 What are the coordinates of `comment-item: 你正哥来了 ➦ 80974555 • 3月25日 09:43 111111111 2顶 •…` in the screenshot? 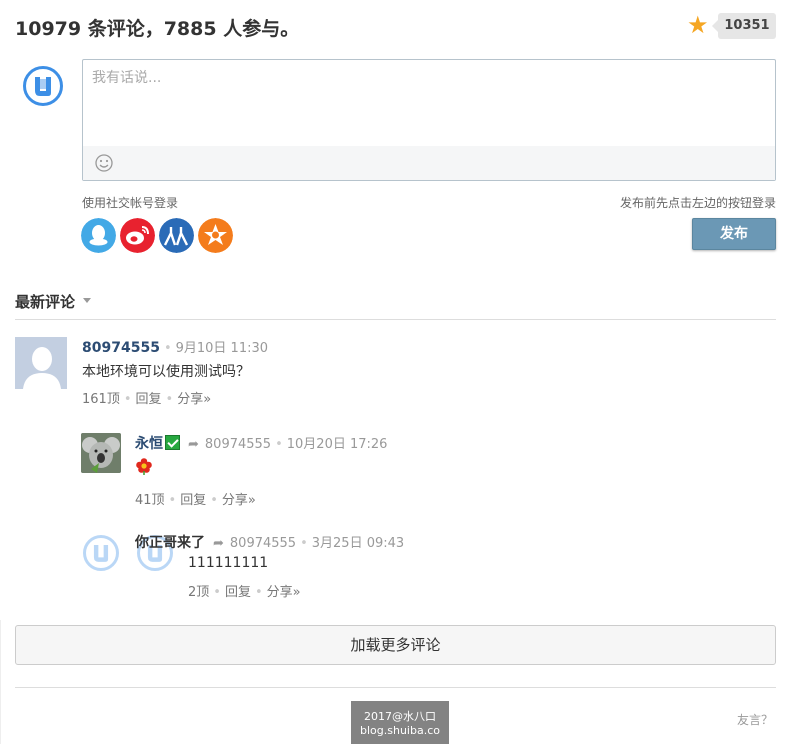 It's located at (242, 570).